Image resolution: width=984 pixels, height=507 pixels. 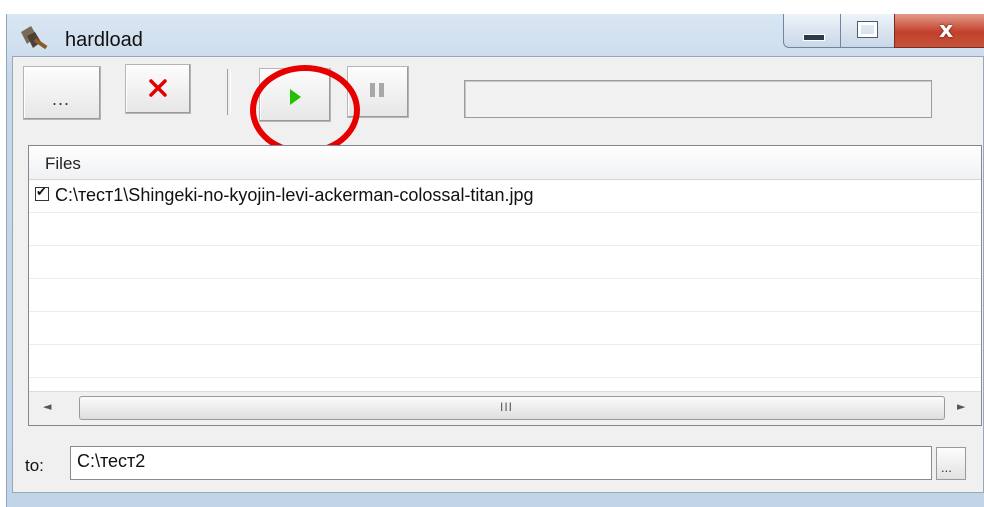 I want to click on destination-field: C:\тест2, so click(x=501, y=463).